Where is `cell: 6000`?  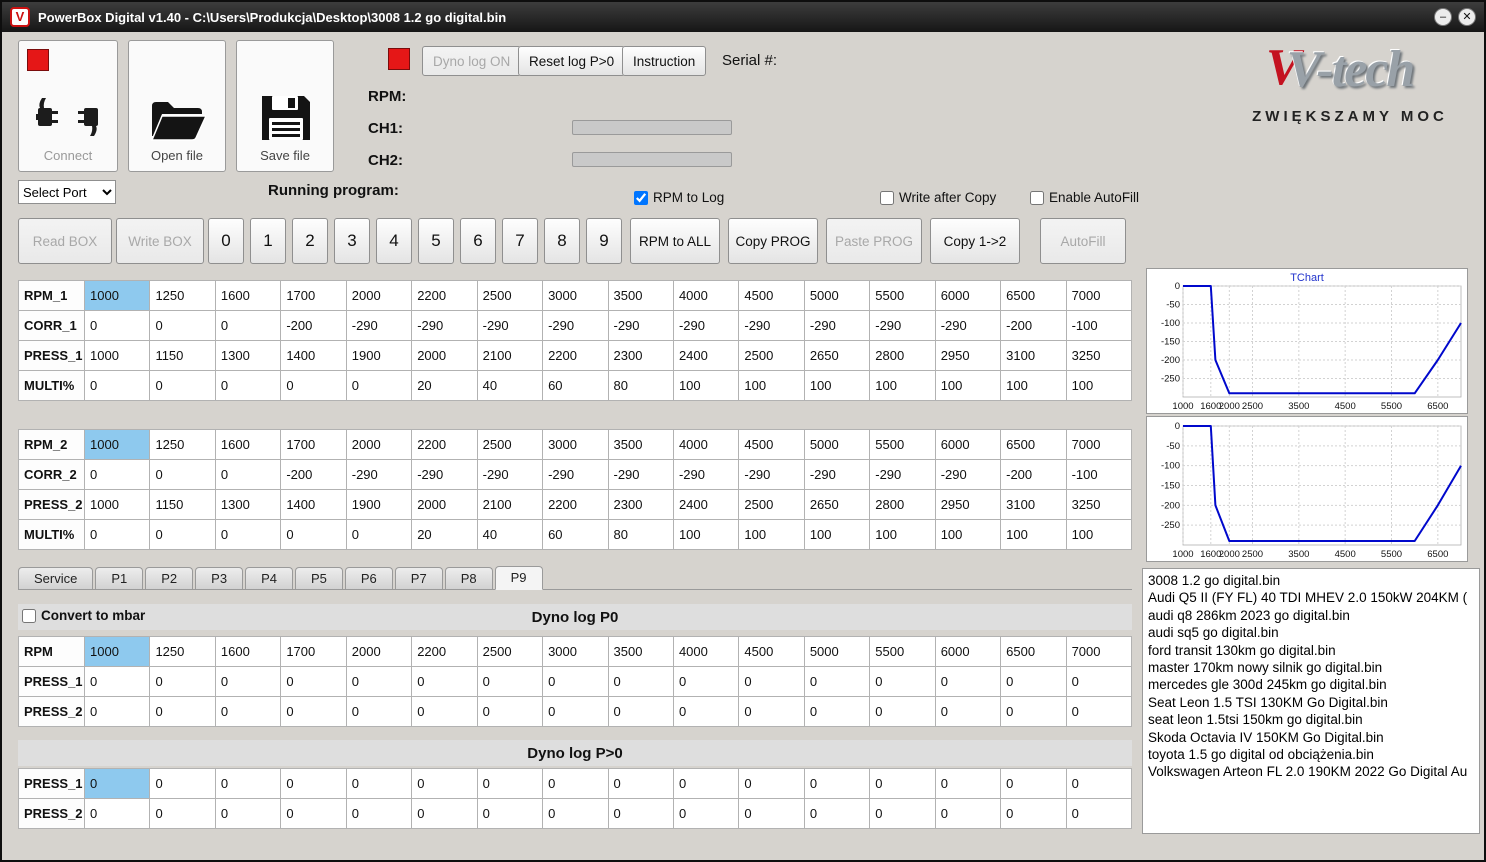 cell: 6000 is located at coordinates (968, 295).